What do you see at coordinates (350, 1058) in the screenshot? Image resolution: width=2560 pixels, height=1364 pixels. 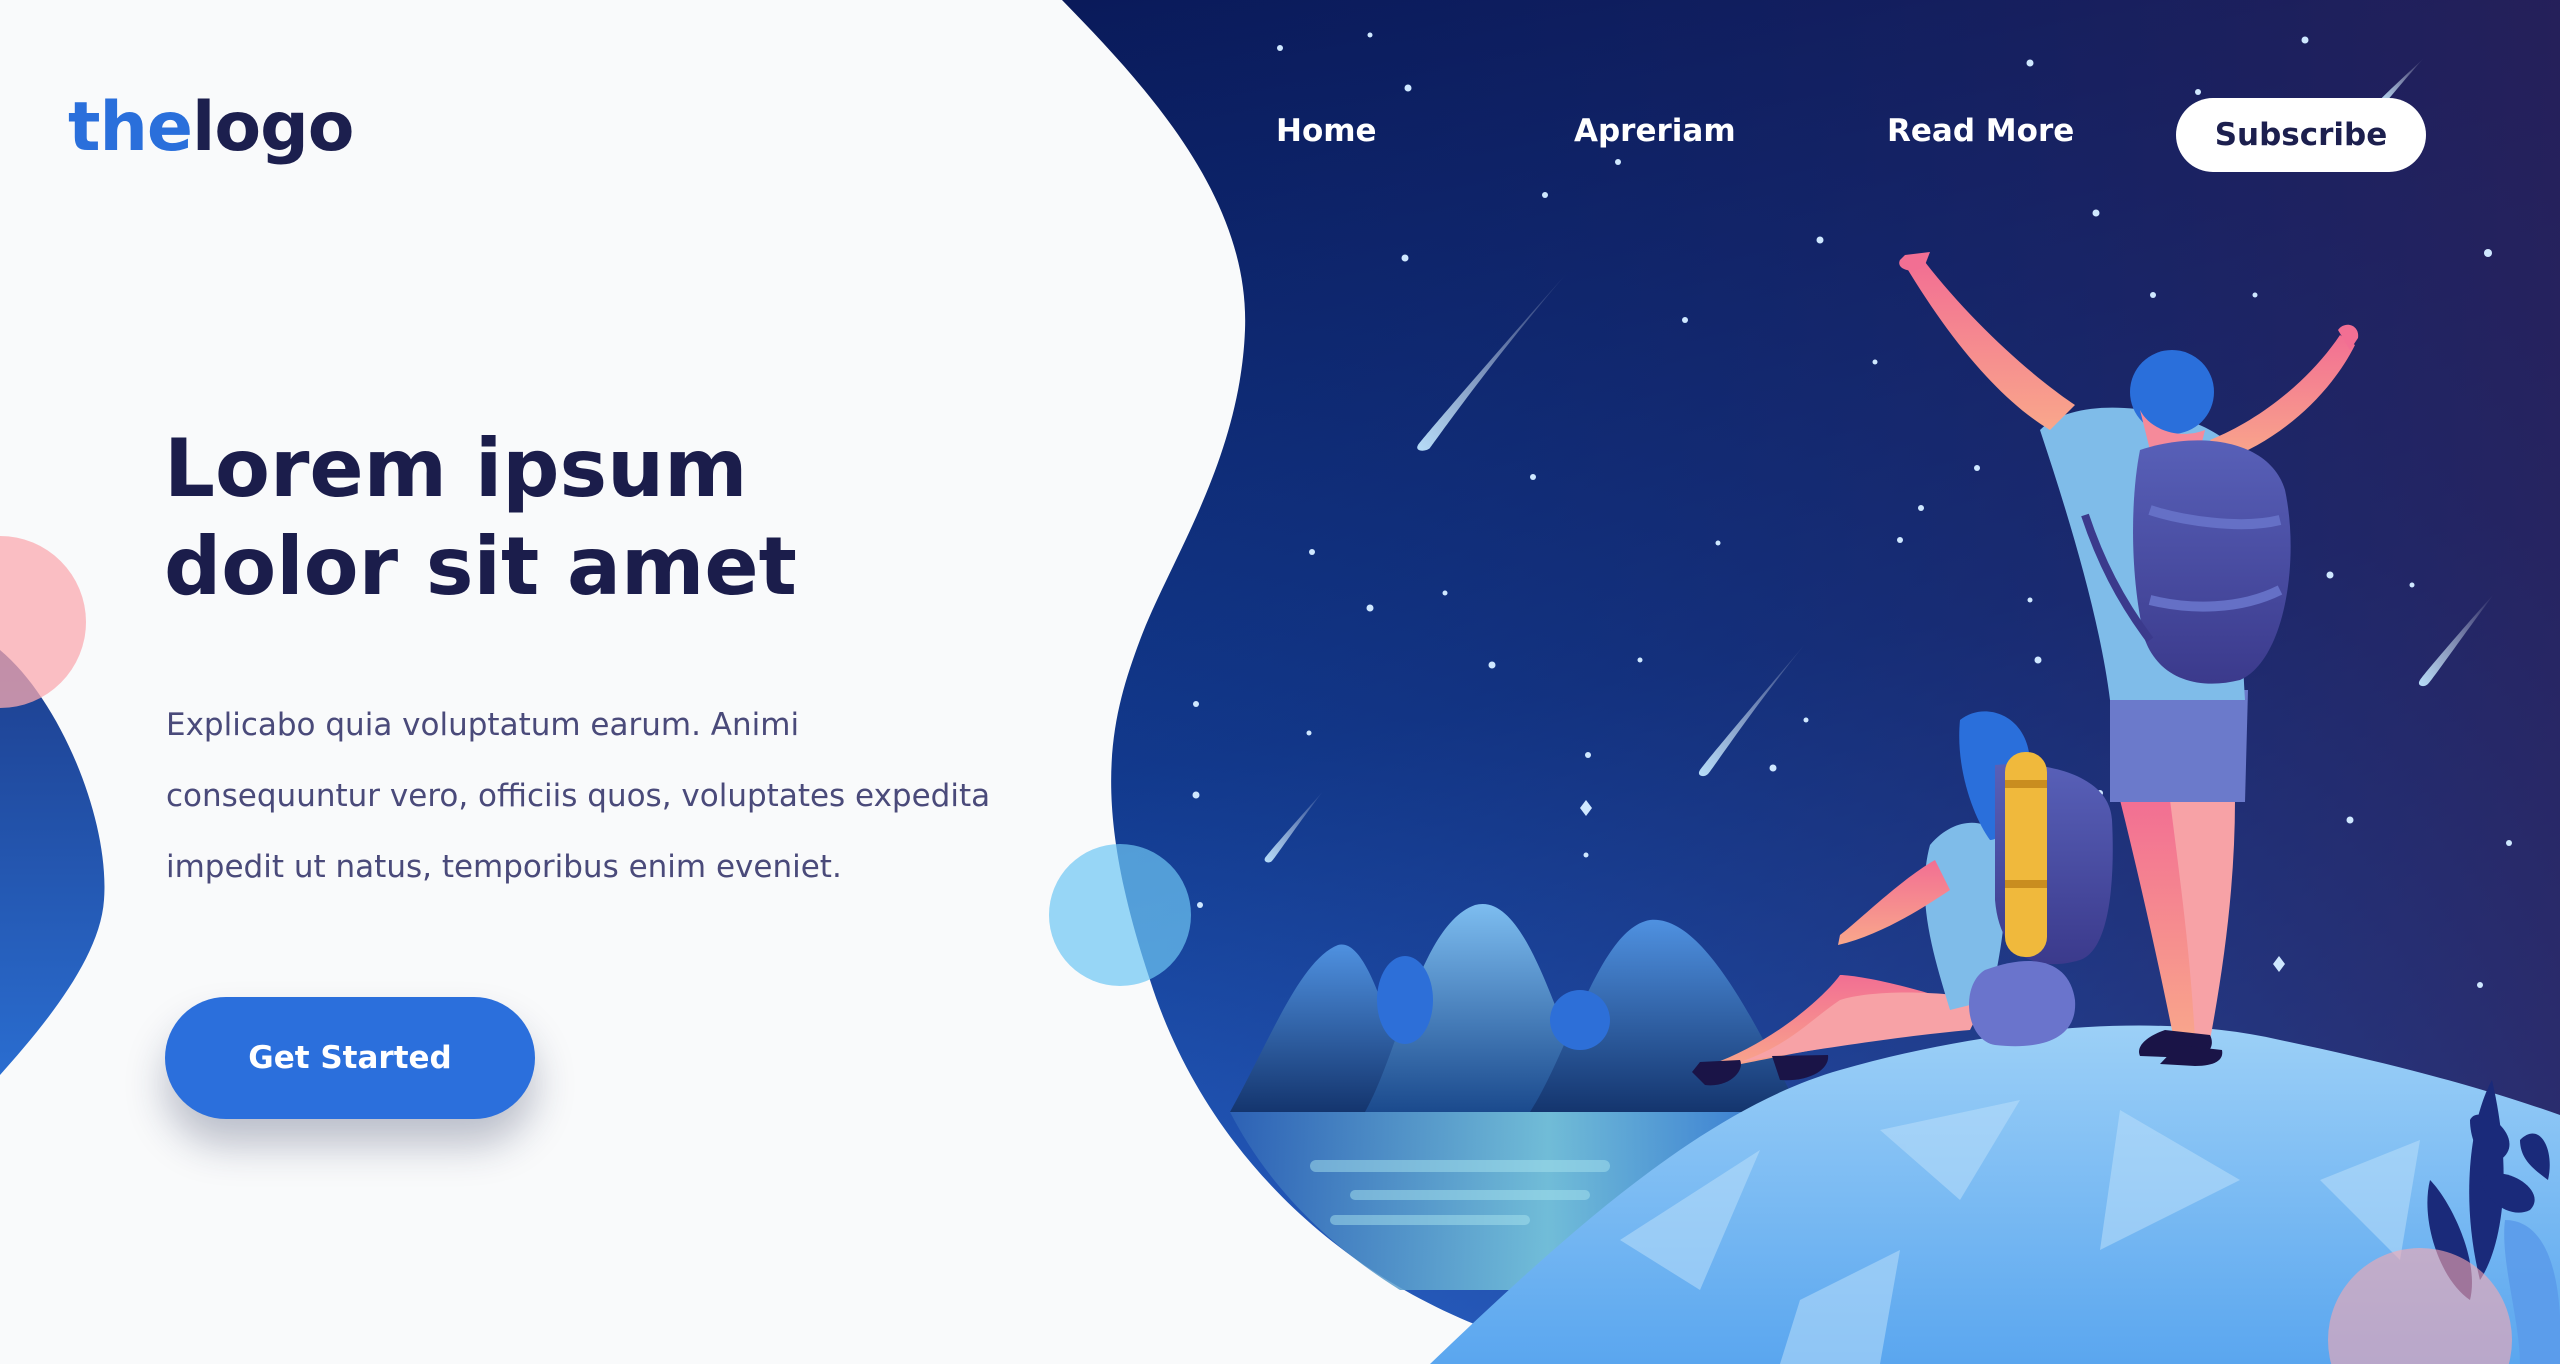 I see `get-started-button: Get Started` at bounding box center [350, 1058].